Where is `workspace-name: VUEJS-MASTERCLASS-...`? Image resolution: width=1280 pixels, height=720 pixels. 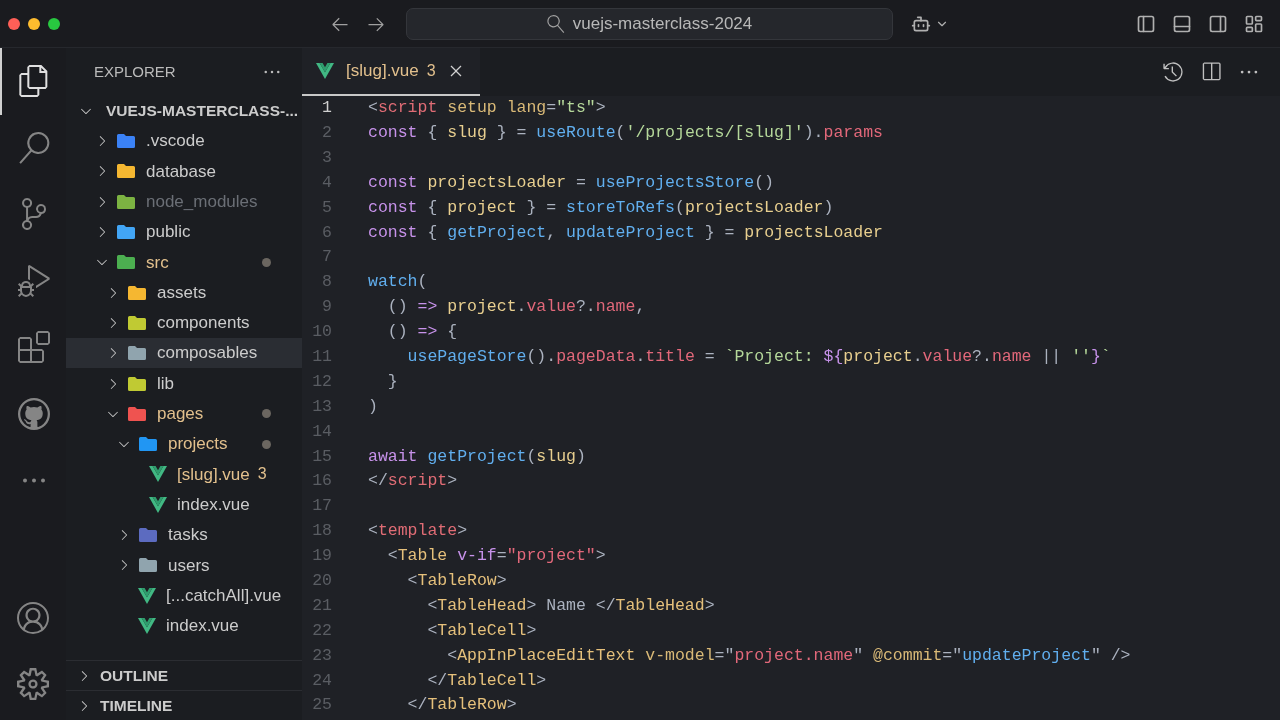 workspace-name: VUEJS-MASTERCLASS-... is located at coordinates (202, 111).